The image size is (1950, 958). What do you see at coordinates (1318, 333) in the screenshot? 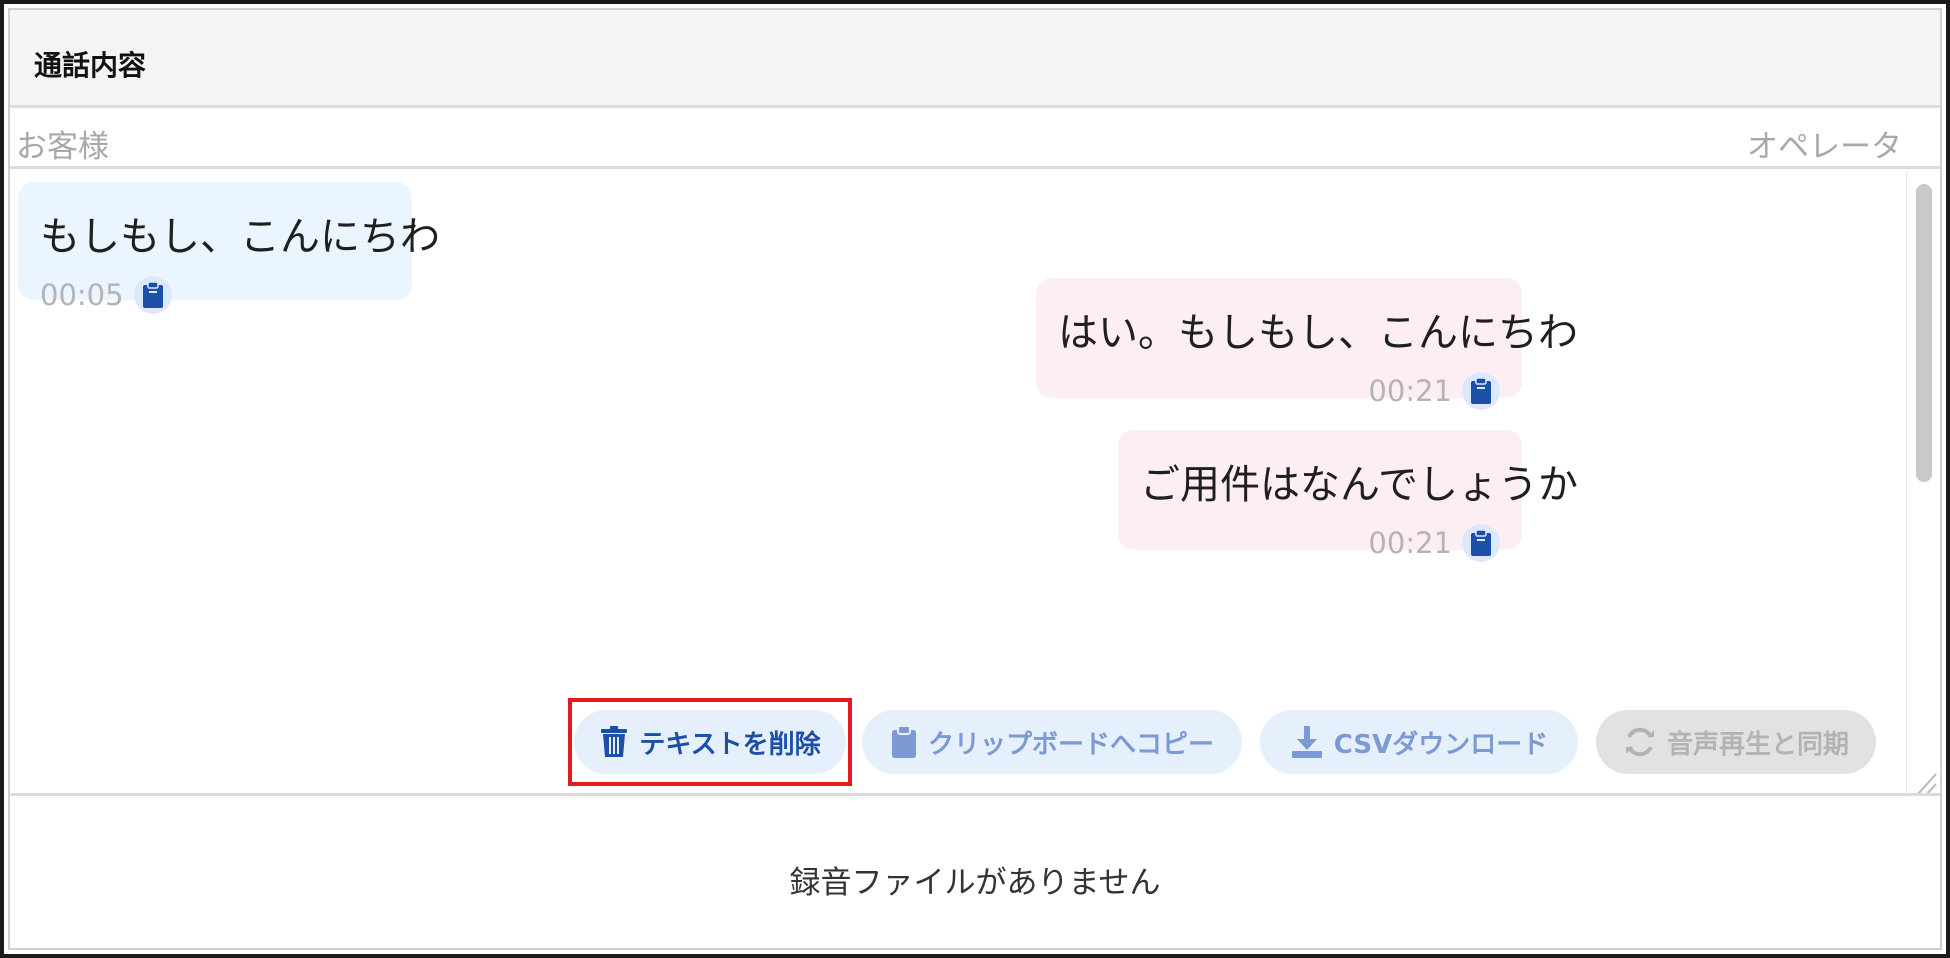
I see `message-text: はい。もしもし、こんにちわ` at bounding box center [1318, 333].